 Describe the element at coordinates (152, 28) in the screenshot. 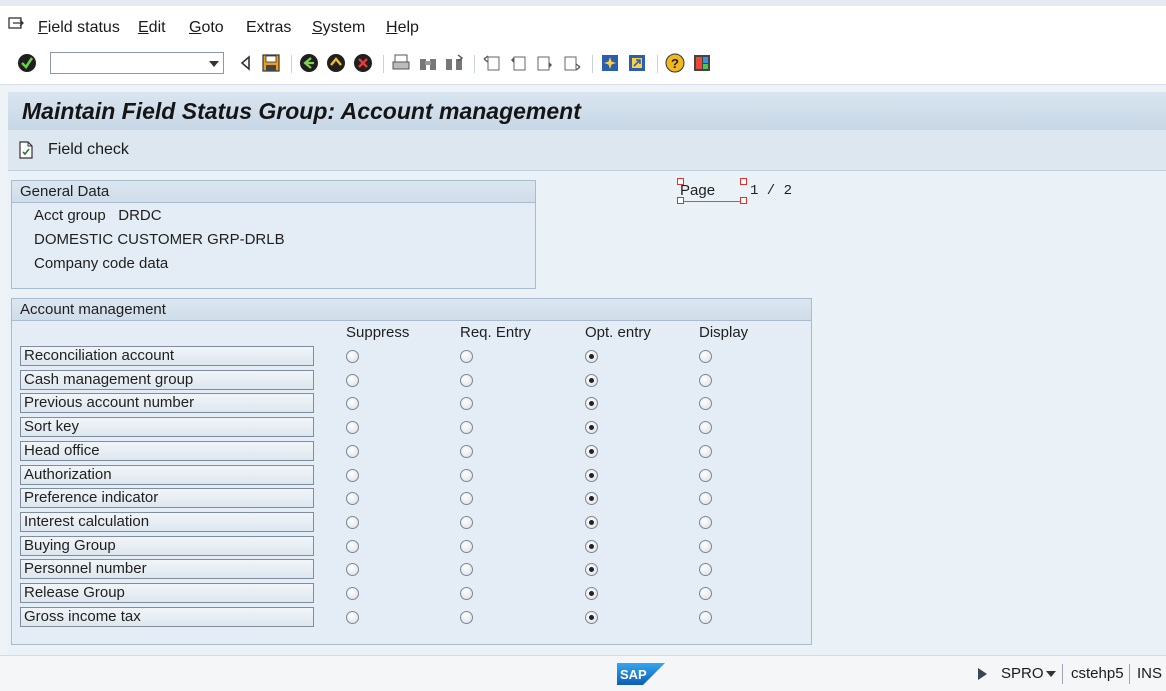

I see `menu-edit: Edit` at that location.